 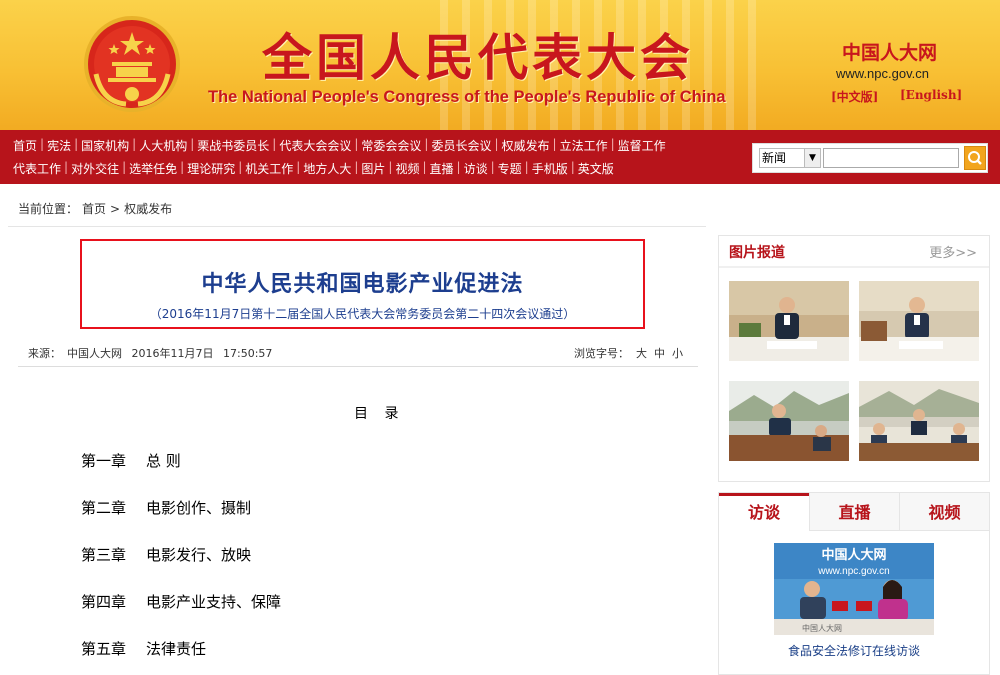 I want to click on english-version-link: [English], so click(x=931, y=95).